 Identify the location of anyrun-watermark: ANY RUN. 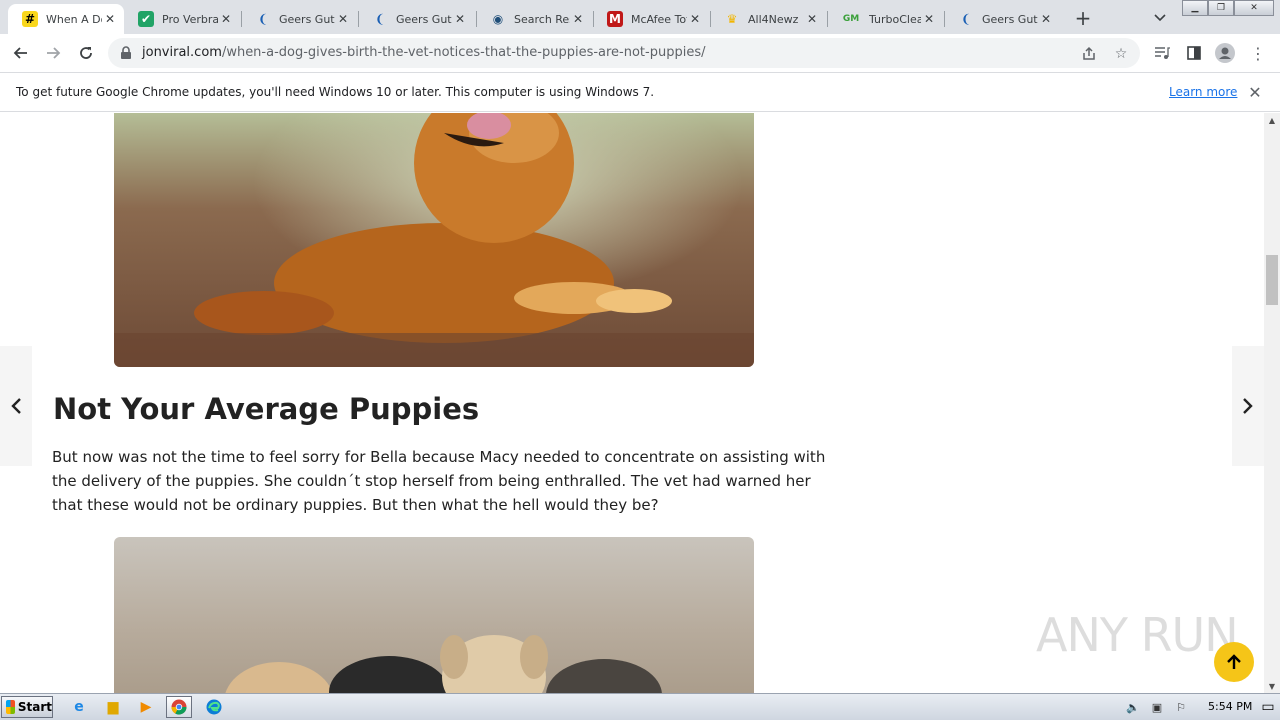
(1137, 635).